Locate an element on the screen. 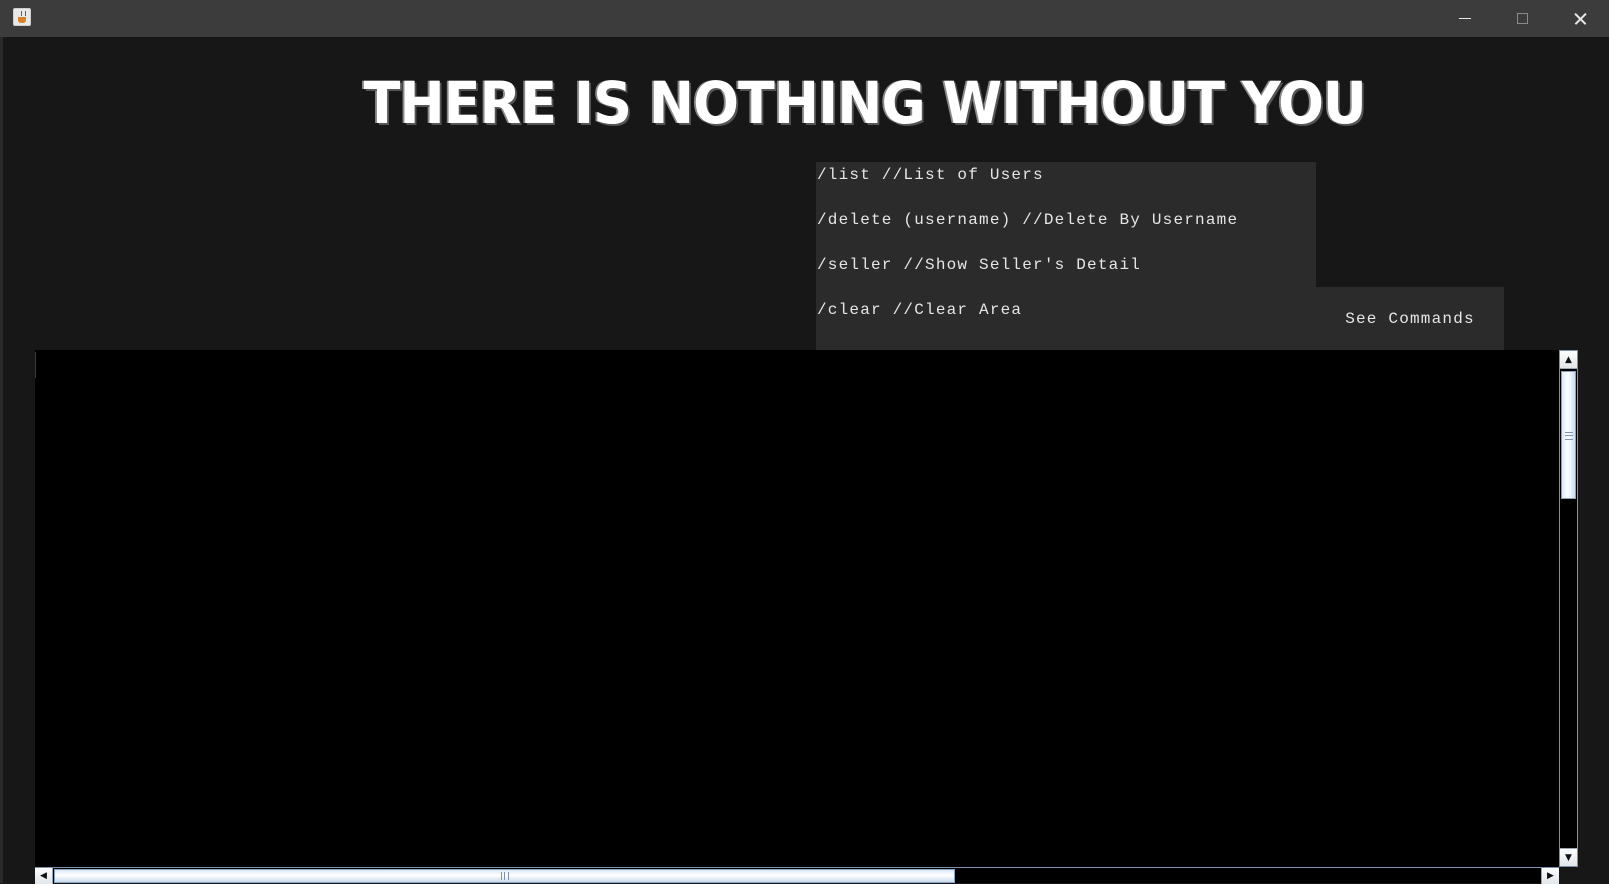 This screenshot has width=1609, height=884. text-caret is located at coordinates (35, 365).